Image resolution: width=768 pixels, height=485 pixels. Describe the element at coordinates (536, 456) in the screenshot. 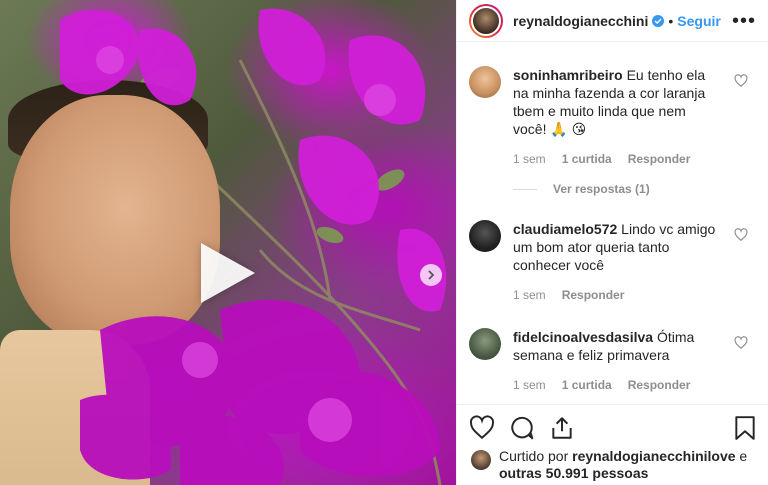

I see `liked-by-prefix: Curtido por` at that location.